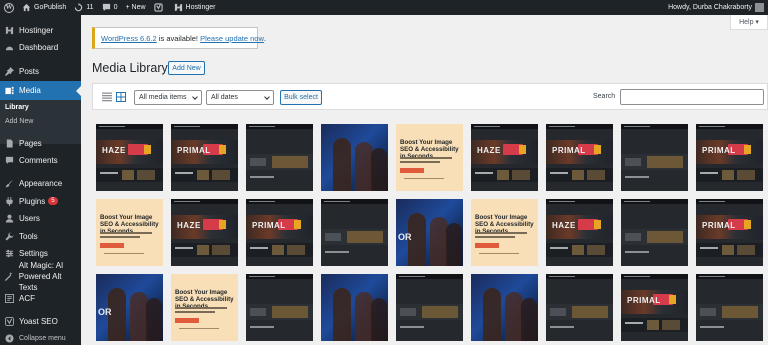 This screenshot has height=345, width=768. Describe the element at coordinates (29, 71) in the screenshot. I see `menu-label: Posts` at that location.